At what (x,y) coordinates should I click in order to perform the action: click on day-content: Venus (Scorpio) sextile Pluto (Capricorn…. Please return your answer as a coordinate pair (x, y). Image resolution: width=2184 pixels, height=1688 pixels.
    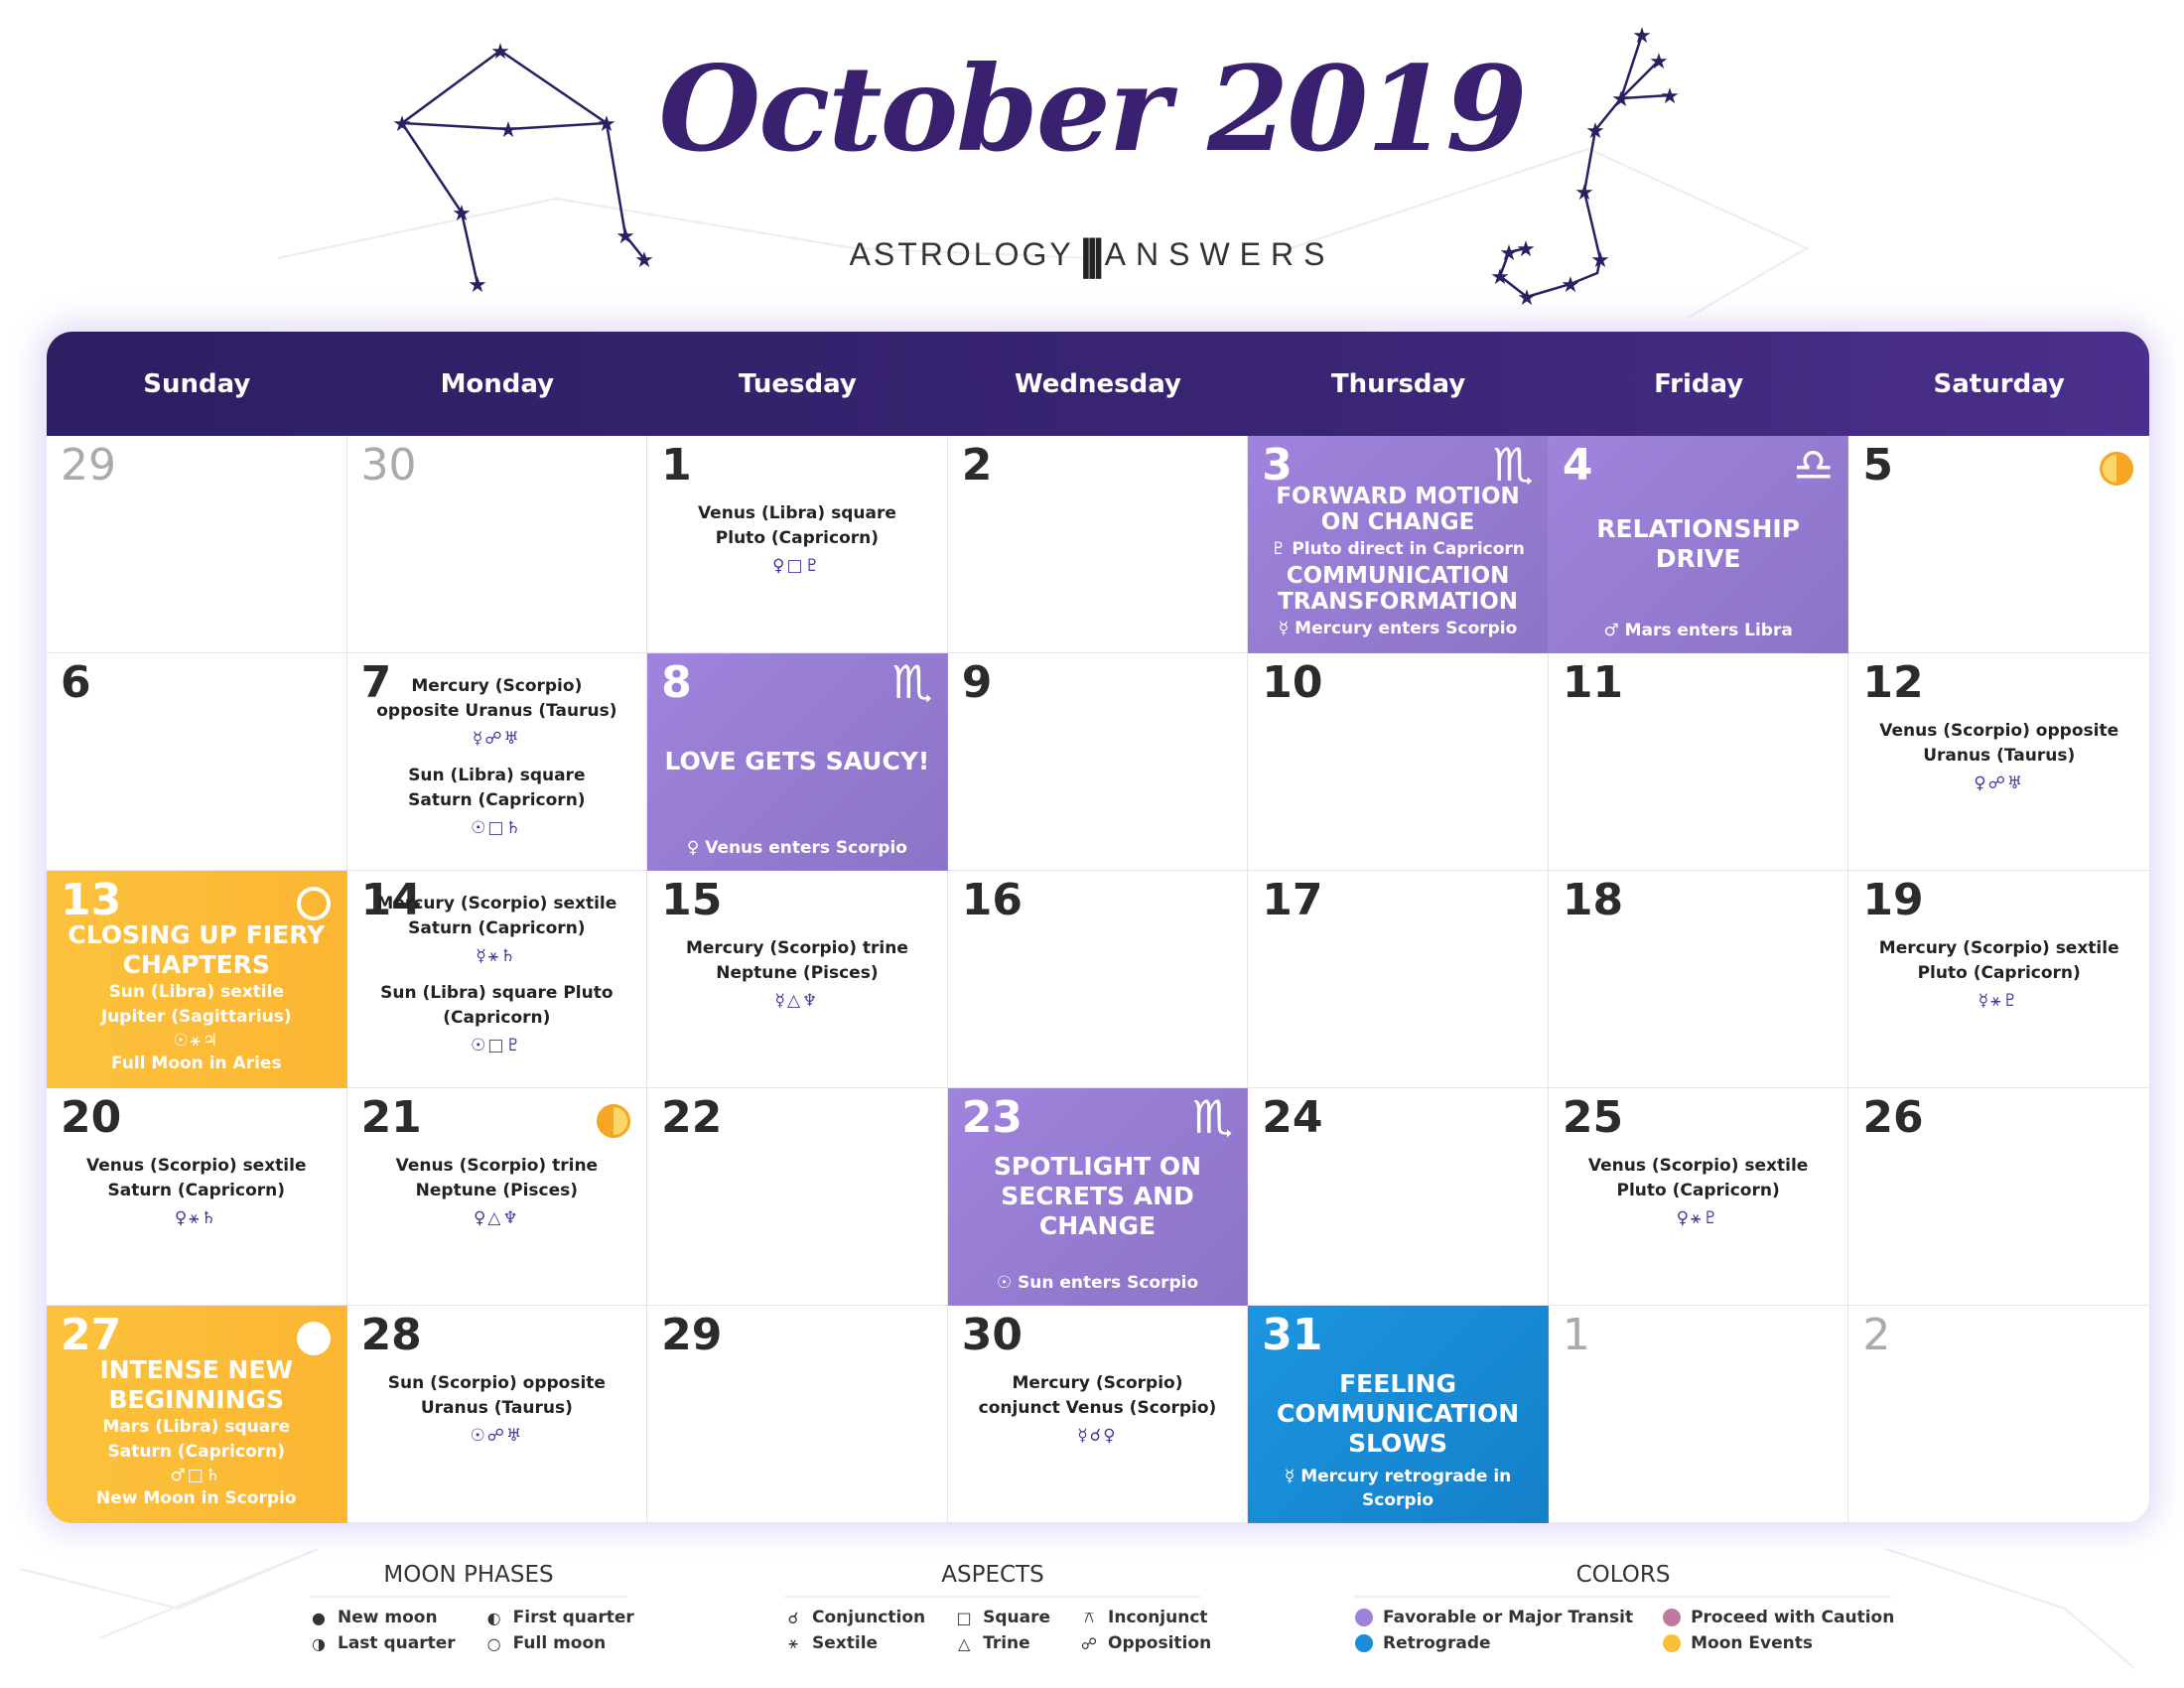
    Looking at the image, I should click on (1699, 1196).